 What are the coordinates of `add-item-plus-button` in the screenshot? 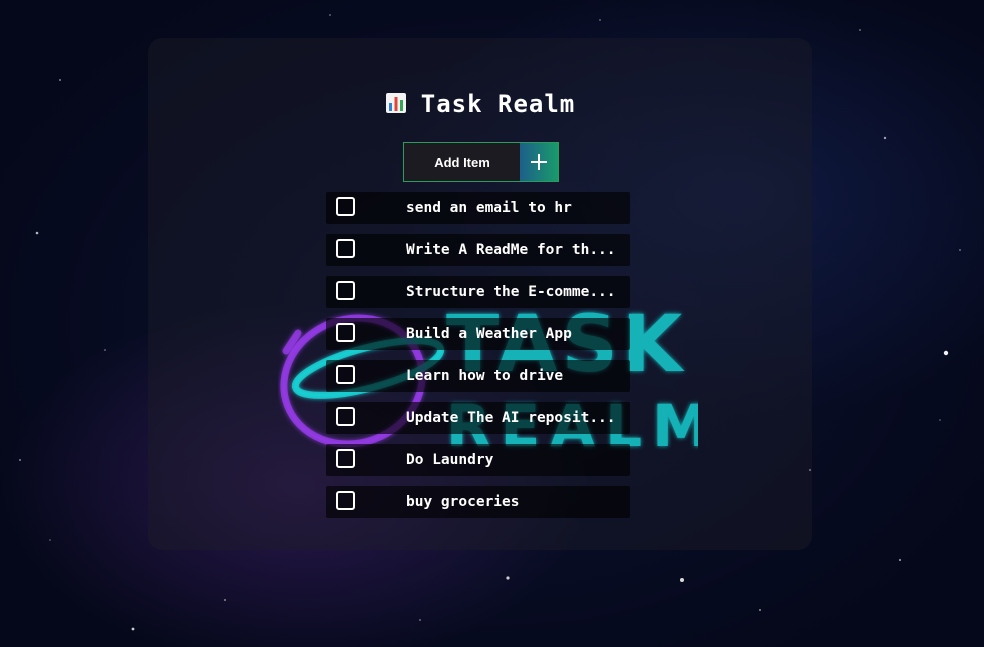 It's located at (539, 162).